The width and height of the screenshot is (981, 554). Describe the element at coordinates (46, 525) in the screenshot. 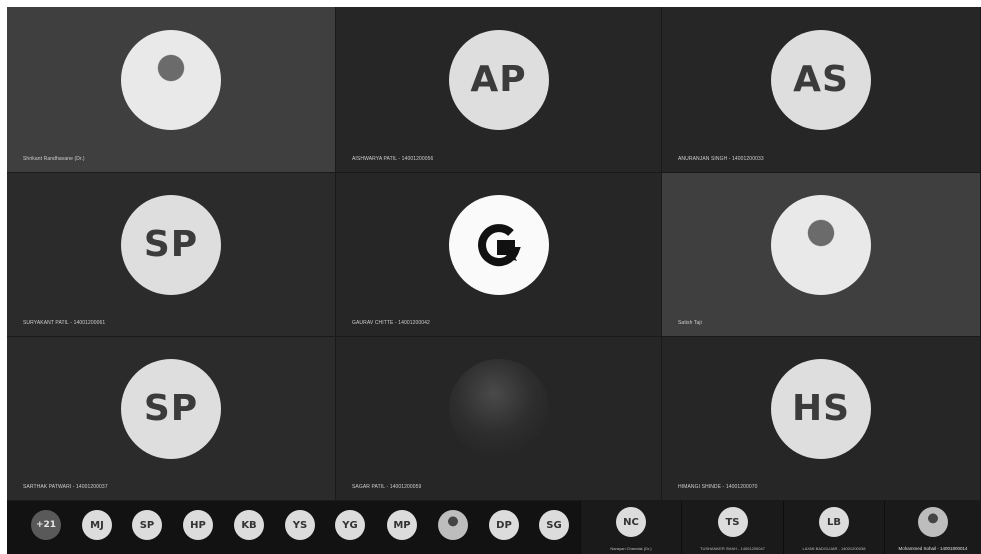

I see `more-participants-button: +21` at that location.